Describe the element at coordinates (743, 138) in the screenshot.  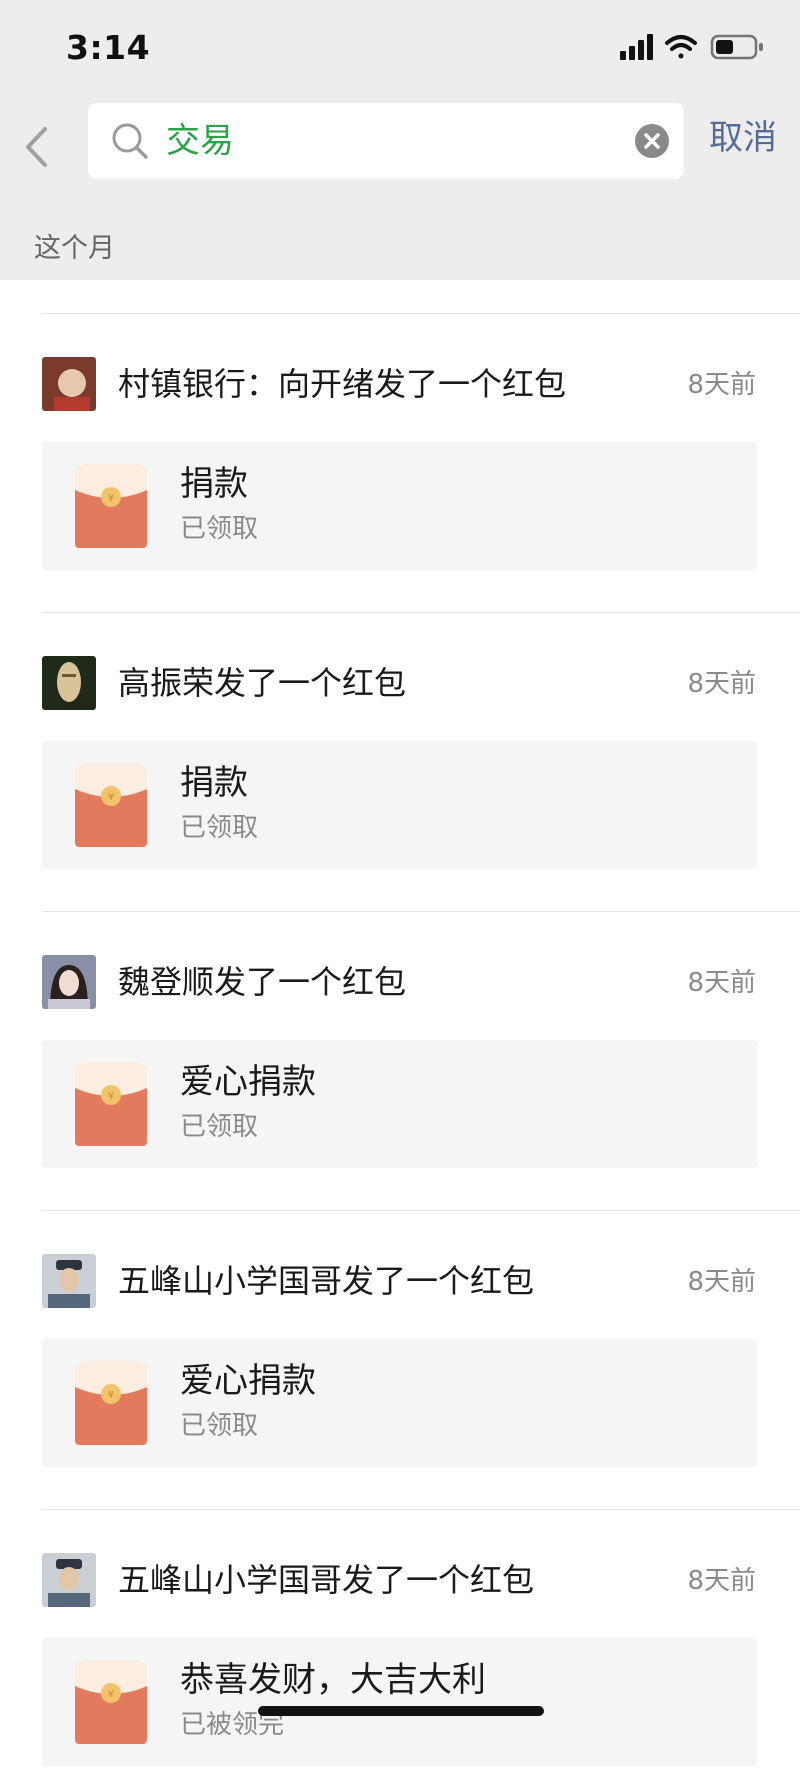
I see `cancel-button: 取消` at that location.